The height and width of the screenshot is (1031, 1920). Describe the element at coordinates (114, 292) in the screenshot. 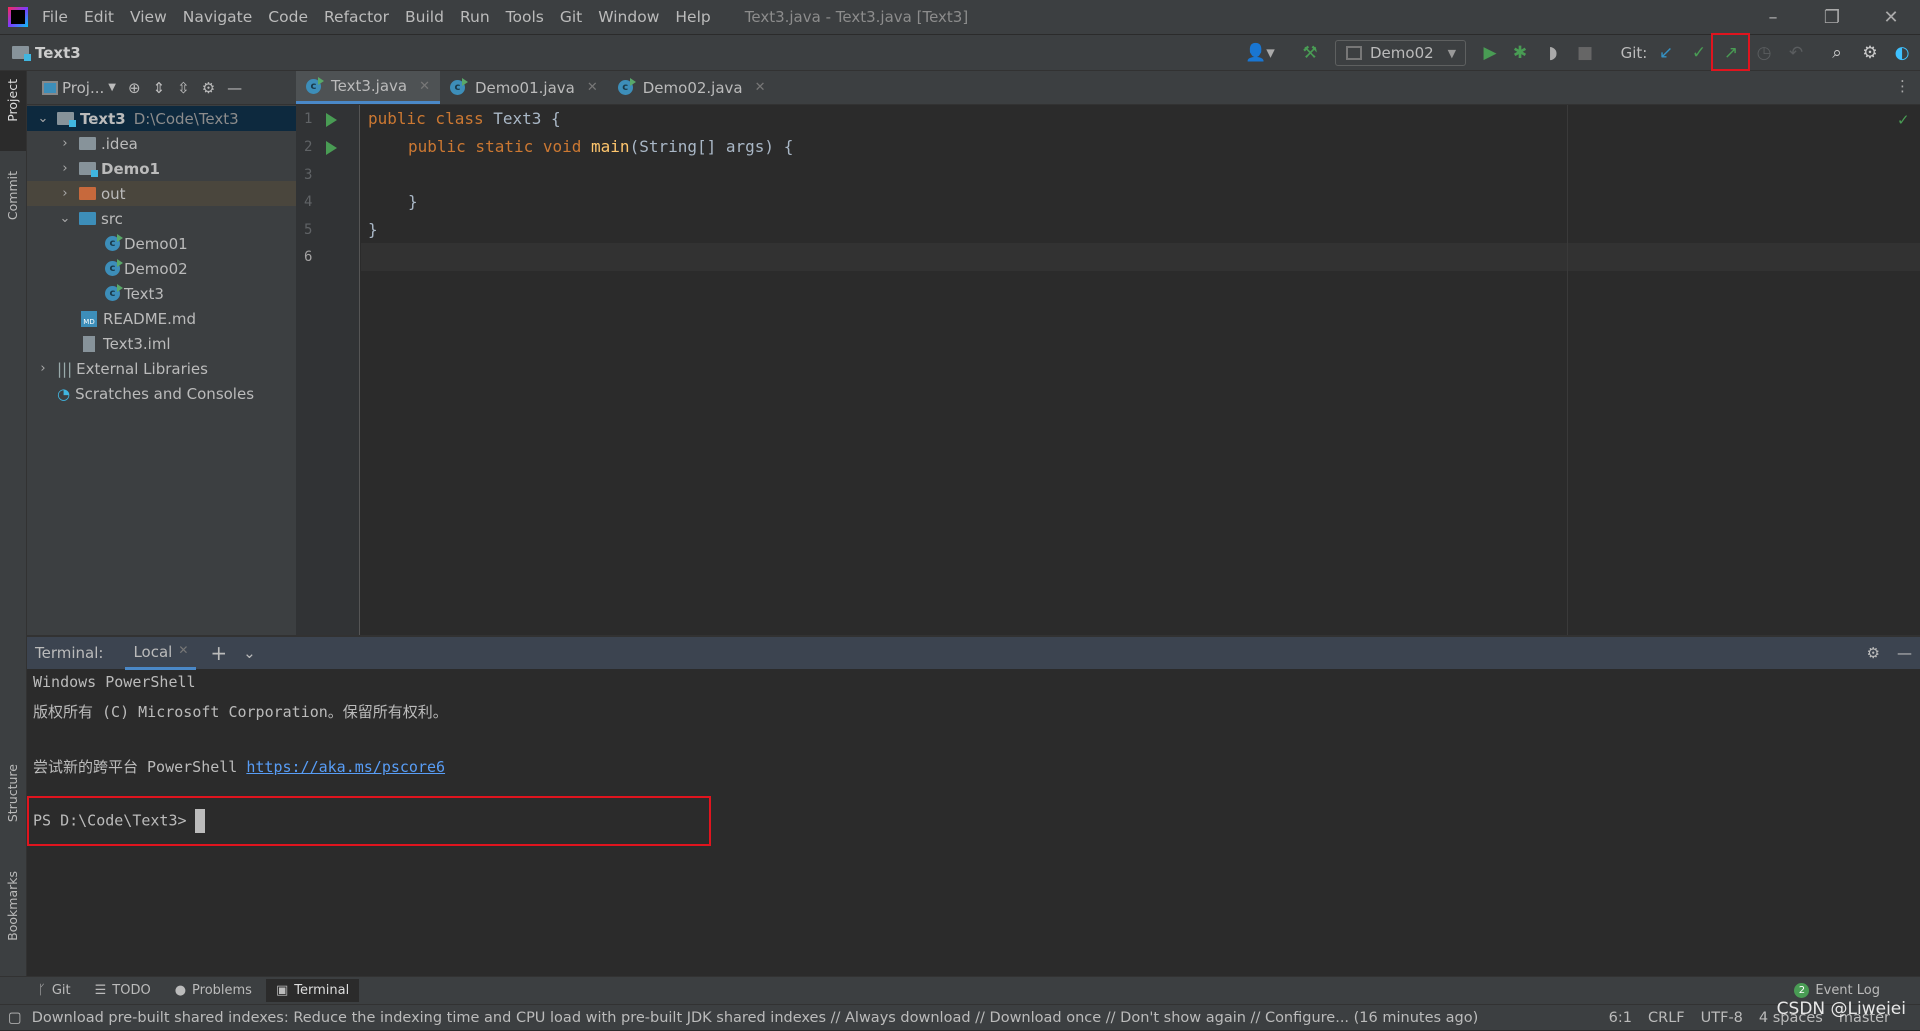

I see `java-class-icon: c` at that location.